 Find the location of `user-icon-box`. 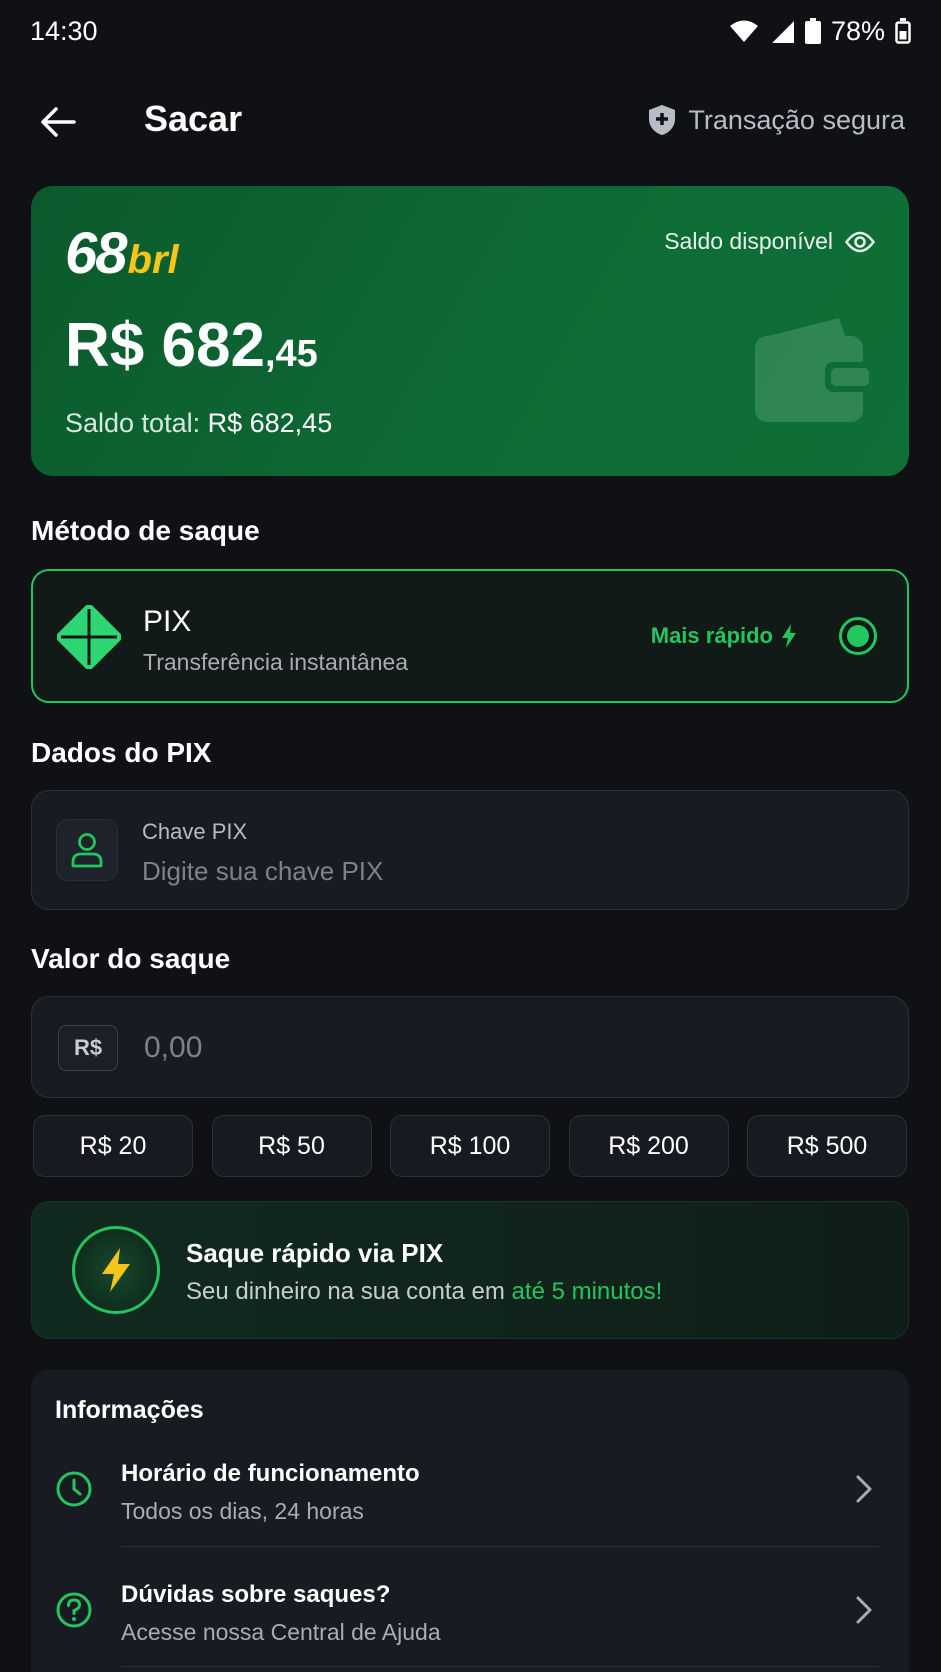

user-icon-box is located at coordinates (87, 850).